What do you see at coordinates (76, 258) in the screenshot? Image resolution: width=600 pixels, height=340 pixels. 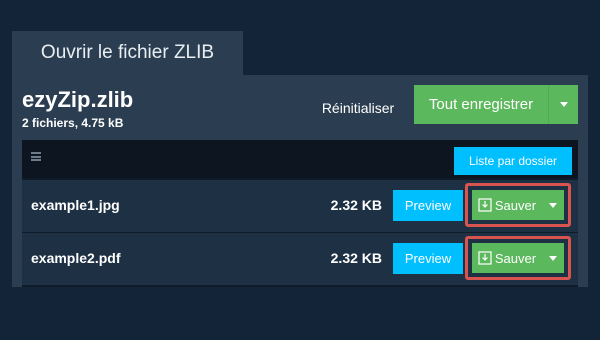 I see `file-name: example2.pdf` at bounding box center [76, 258].